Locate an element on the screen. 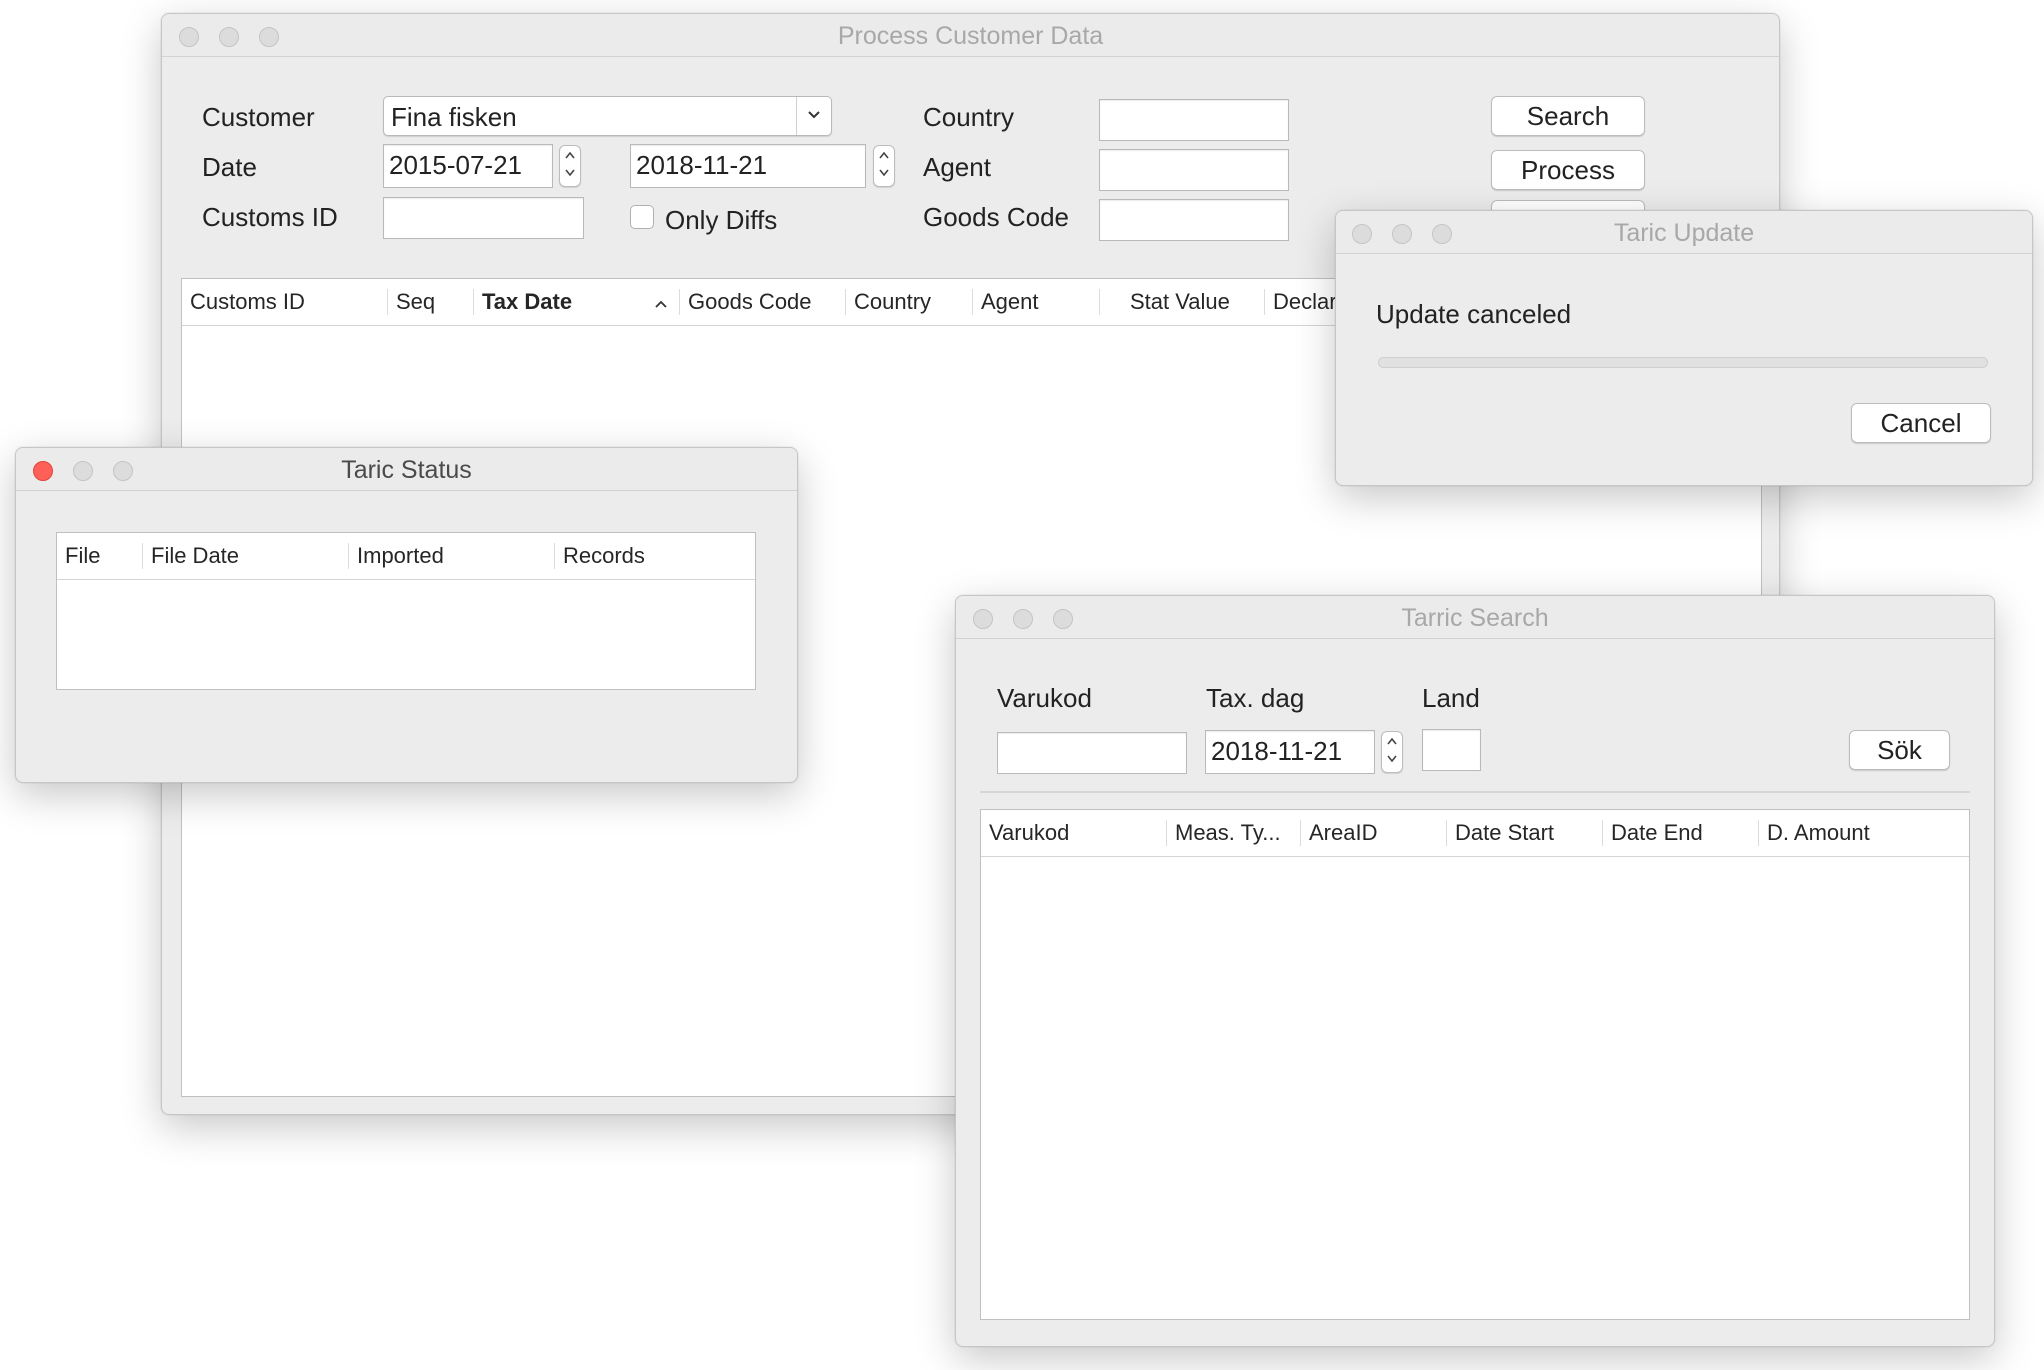 This screenshot has width=2044, height=1370. column-header-customs-id: Customs ID is located at coordinates (285, 302).